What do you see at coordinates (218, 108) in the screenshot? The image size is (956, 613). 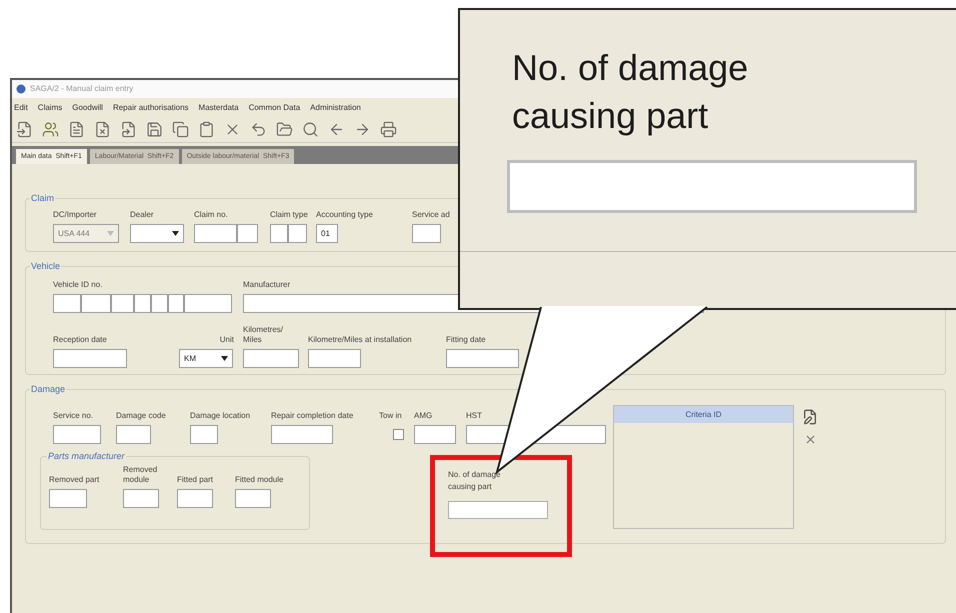 I see `menu-item: Masterdata` at bounding box center [218, 108].